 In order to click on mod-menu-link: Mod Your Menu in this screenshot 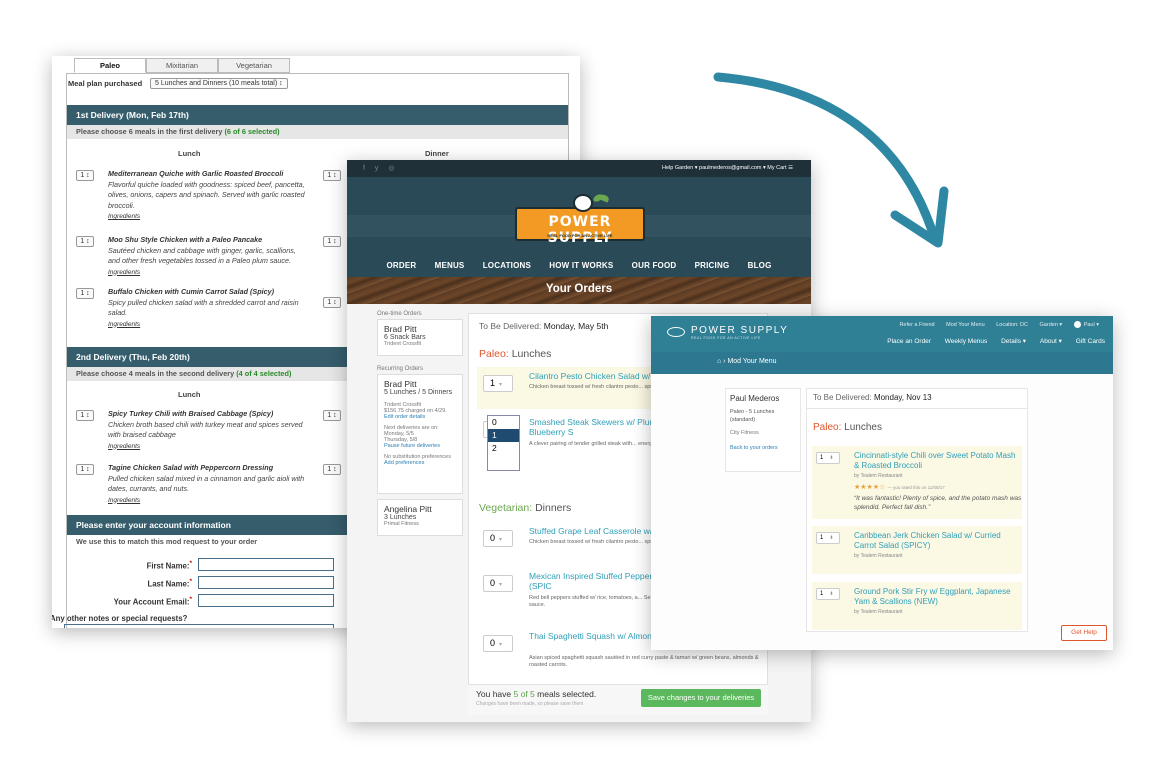, I will do `click(965, 325)`.